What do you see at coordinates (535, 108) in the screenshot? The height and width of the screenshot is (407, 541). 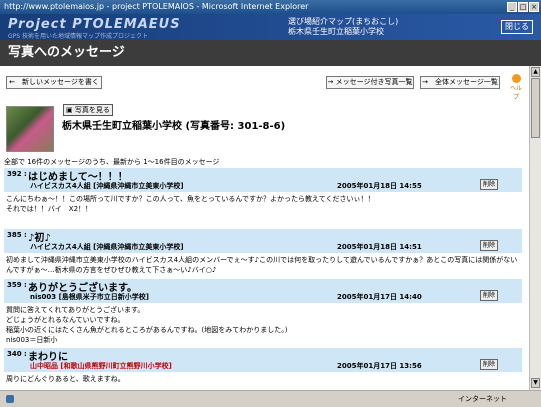 I see `scroll-thumb` at bounding box center [535, 108].